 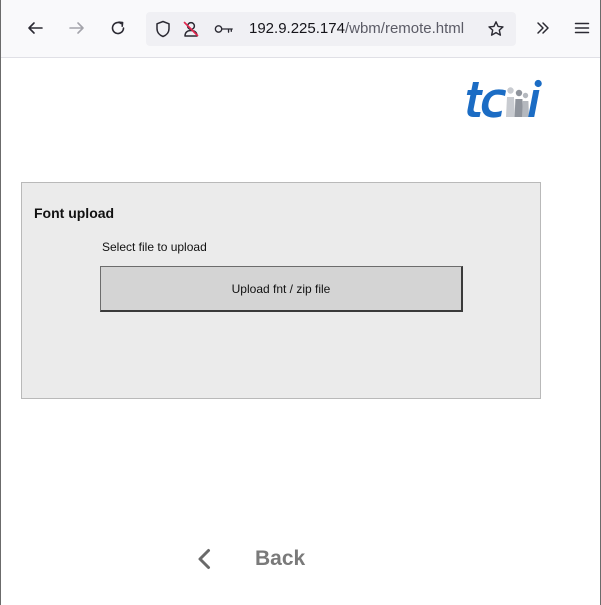 What do you see at coordinates (543, 28) in the screenshot?
I see `double-chevron-right-icon` at bounding box center [543, 28].